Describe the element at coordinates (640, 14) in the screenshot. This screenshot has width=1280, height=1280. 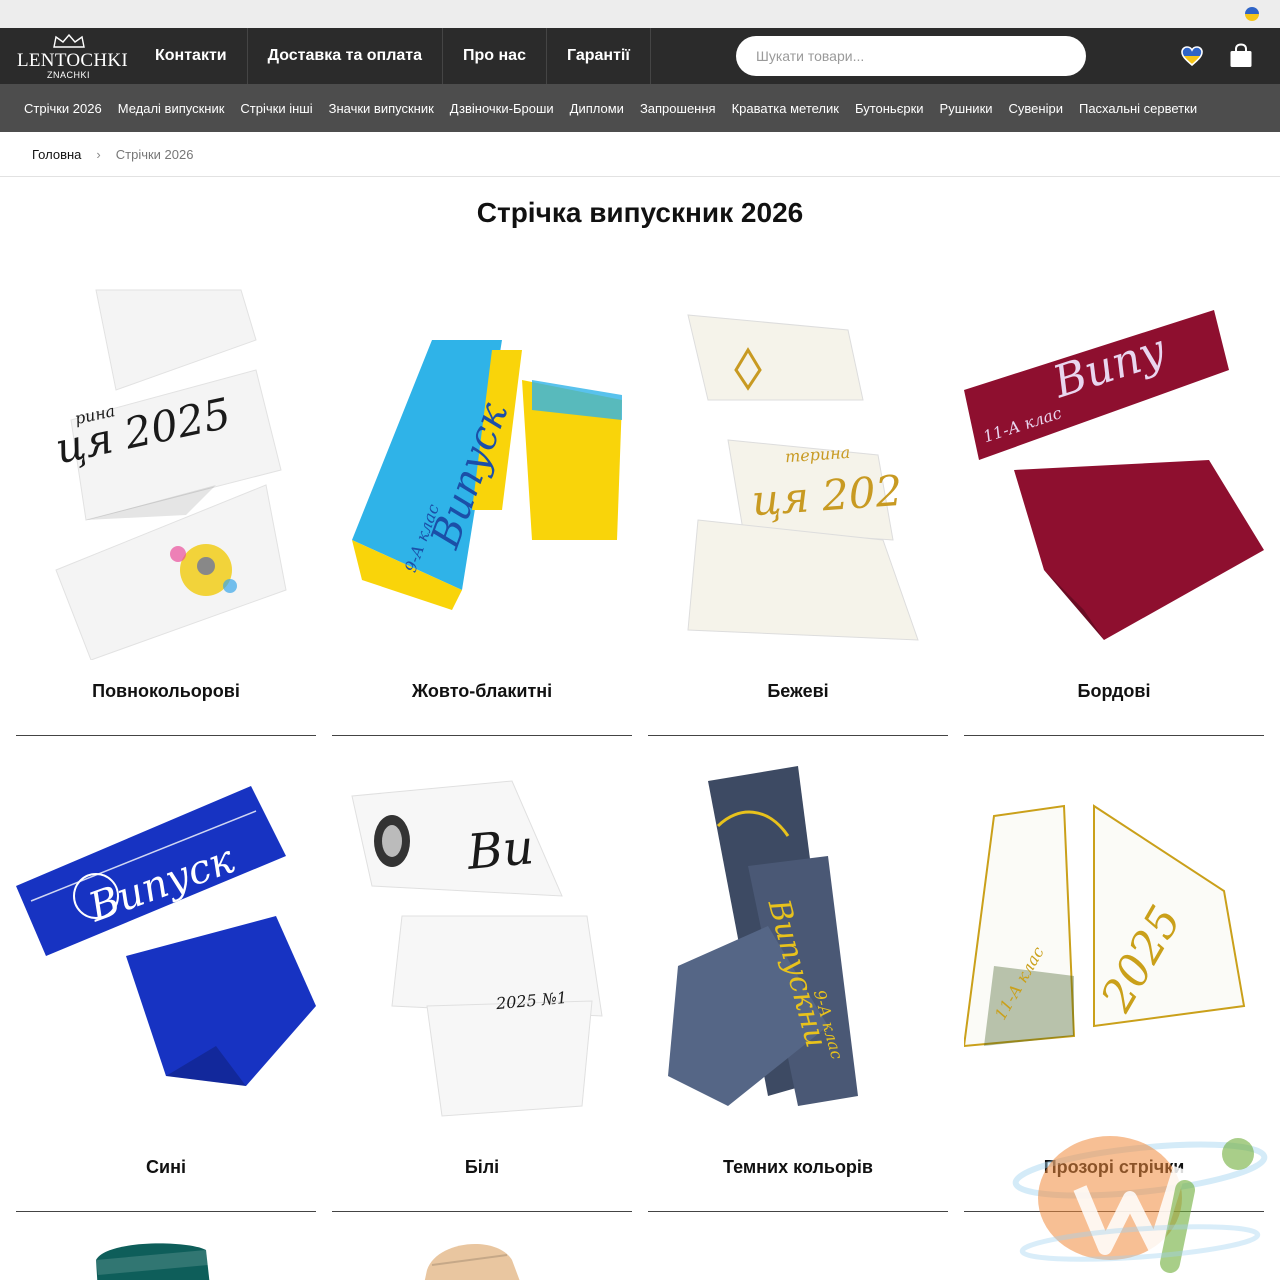
I see `top-utility-bar` at that location.